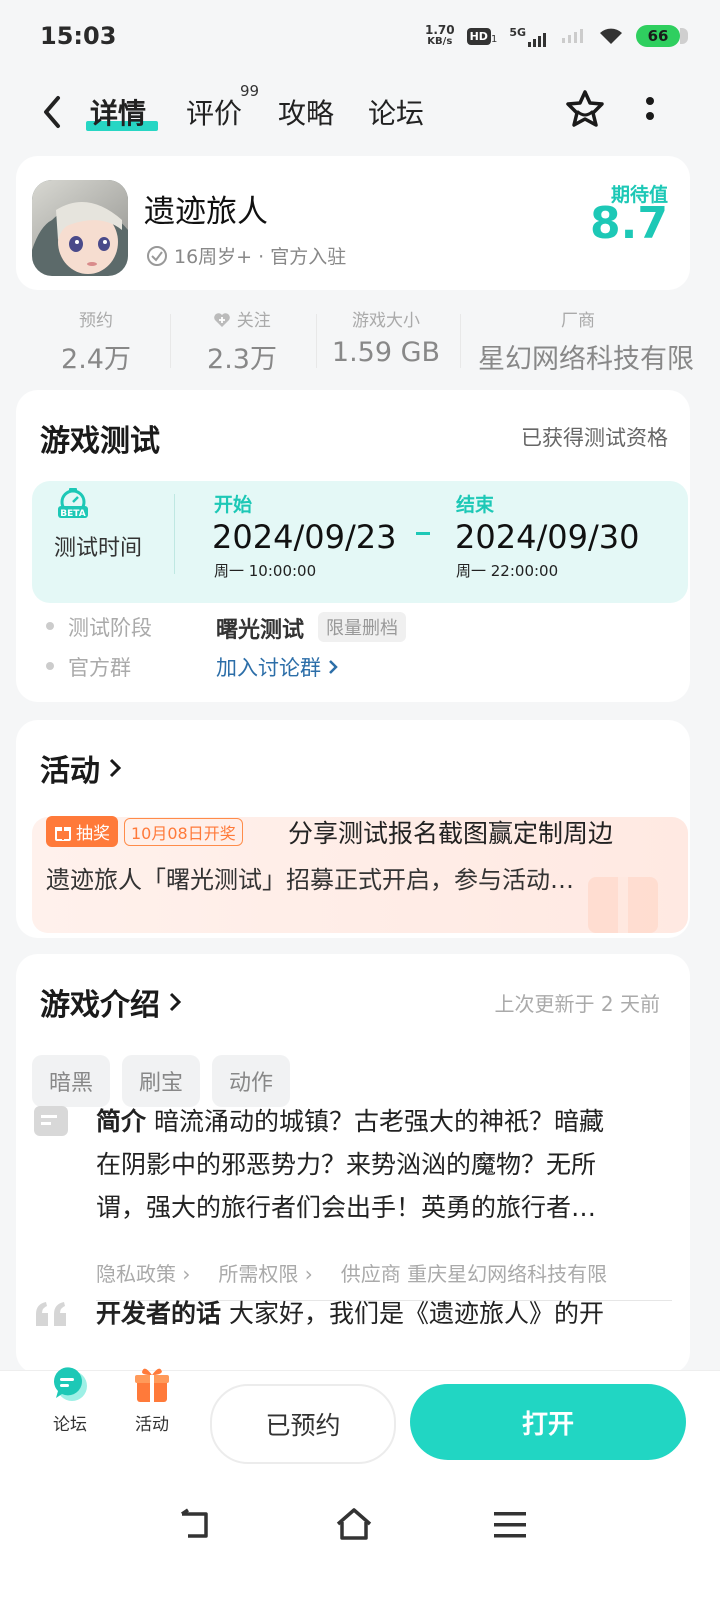 Image resolution: width=720 pixels, height=1601 pixels. What do you see at coordinates (629, 223) in the screenshot?
I see `expect-score: 8.7` at bounding box center [629, 223].